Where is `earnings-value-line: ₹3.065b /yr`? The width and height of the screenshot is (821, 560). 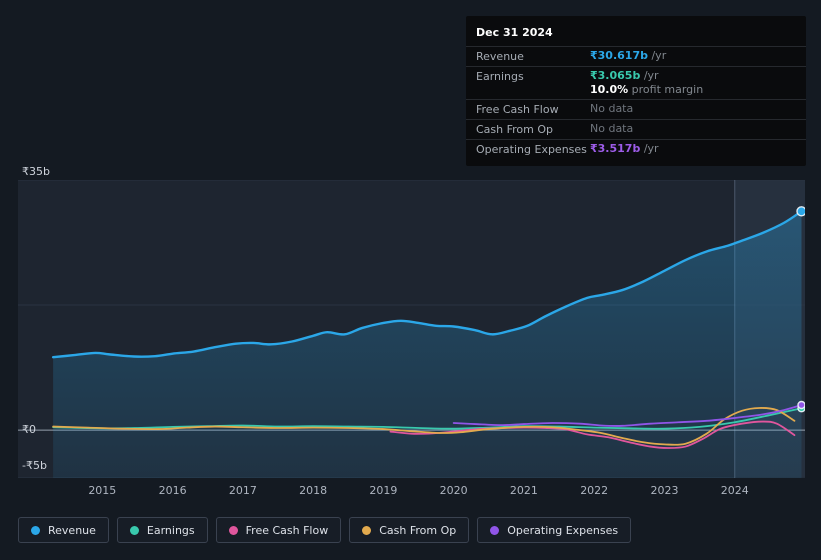
earnings-value-line: ₹3.065b /yr is located at coordinates (646, 76).